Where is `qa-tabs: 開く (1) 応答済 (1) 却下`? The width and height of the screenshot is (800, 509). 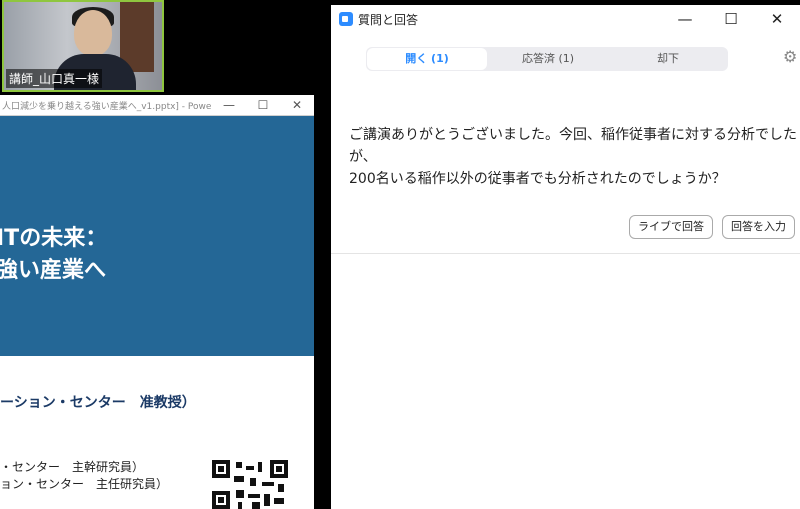 qa-tabs: 開く (1) 応答済 (1) 却下 is located at coordinates (547, 59).